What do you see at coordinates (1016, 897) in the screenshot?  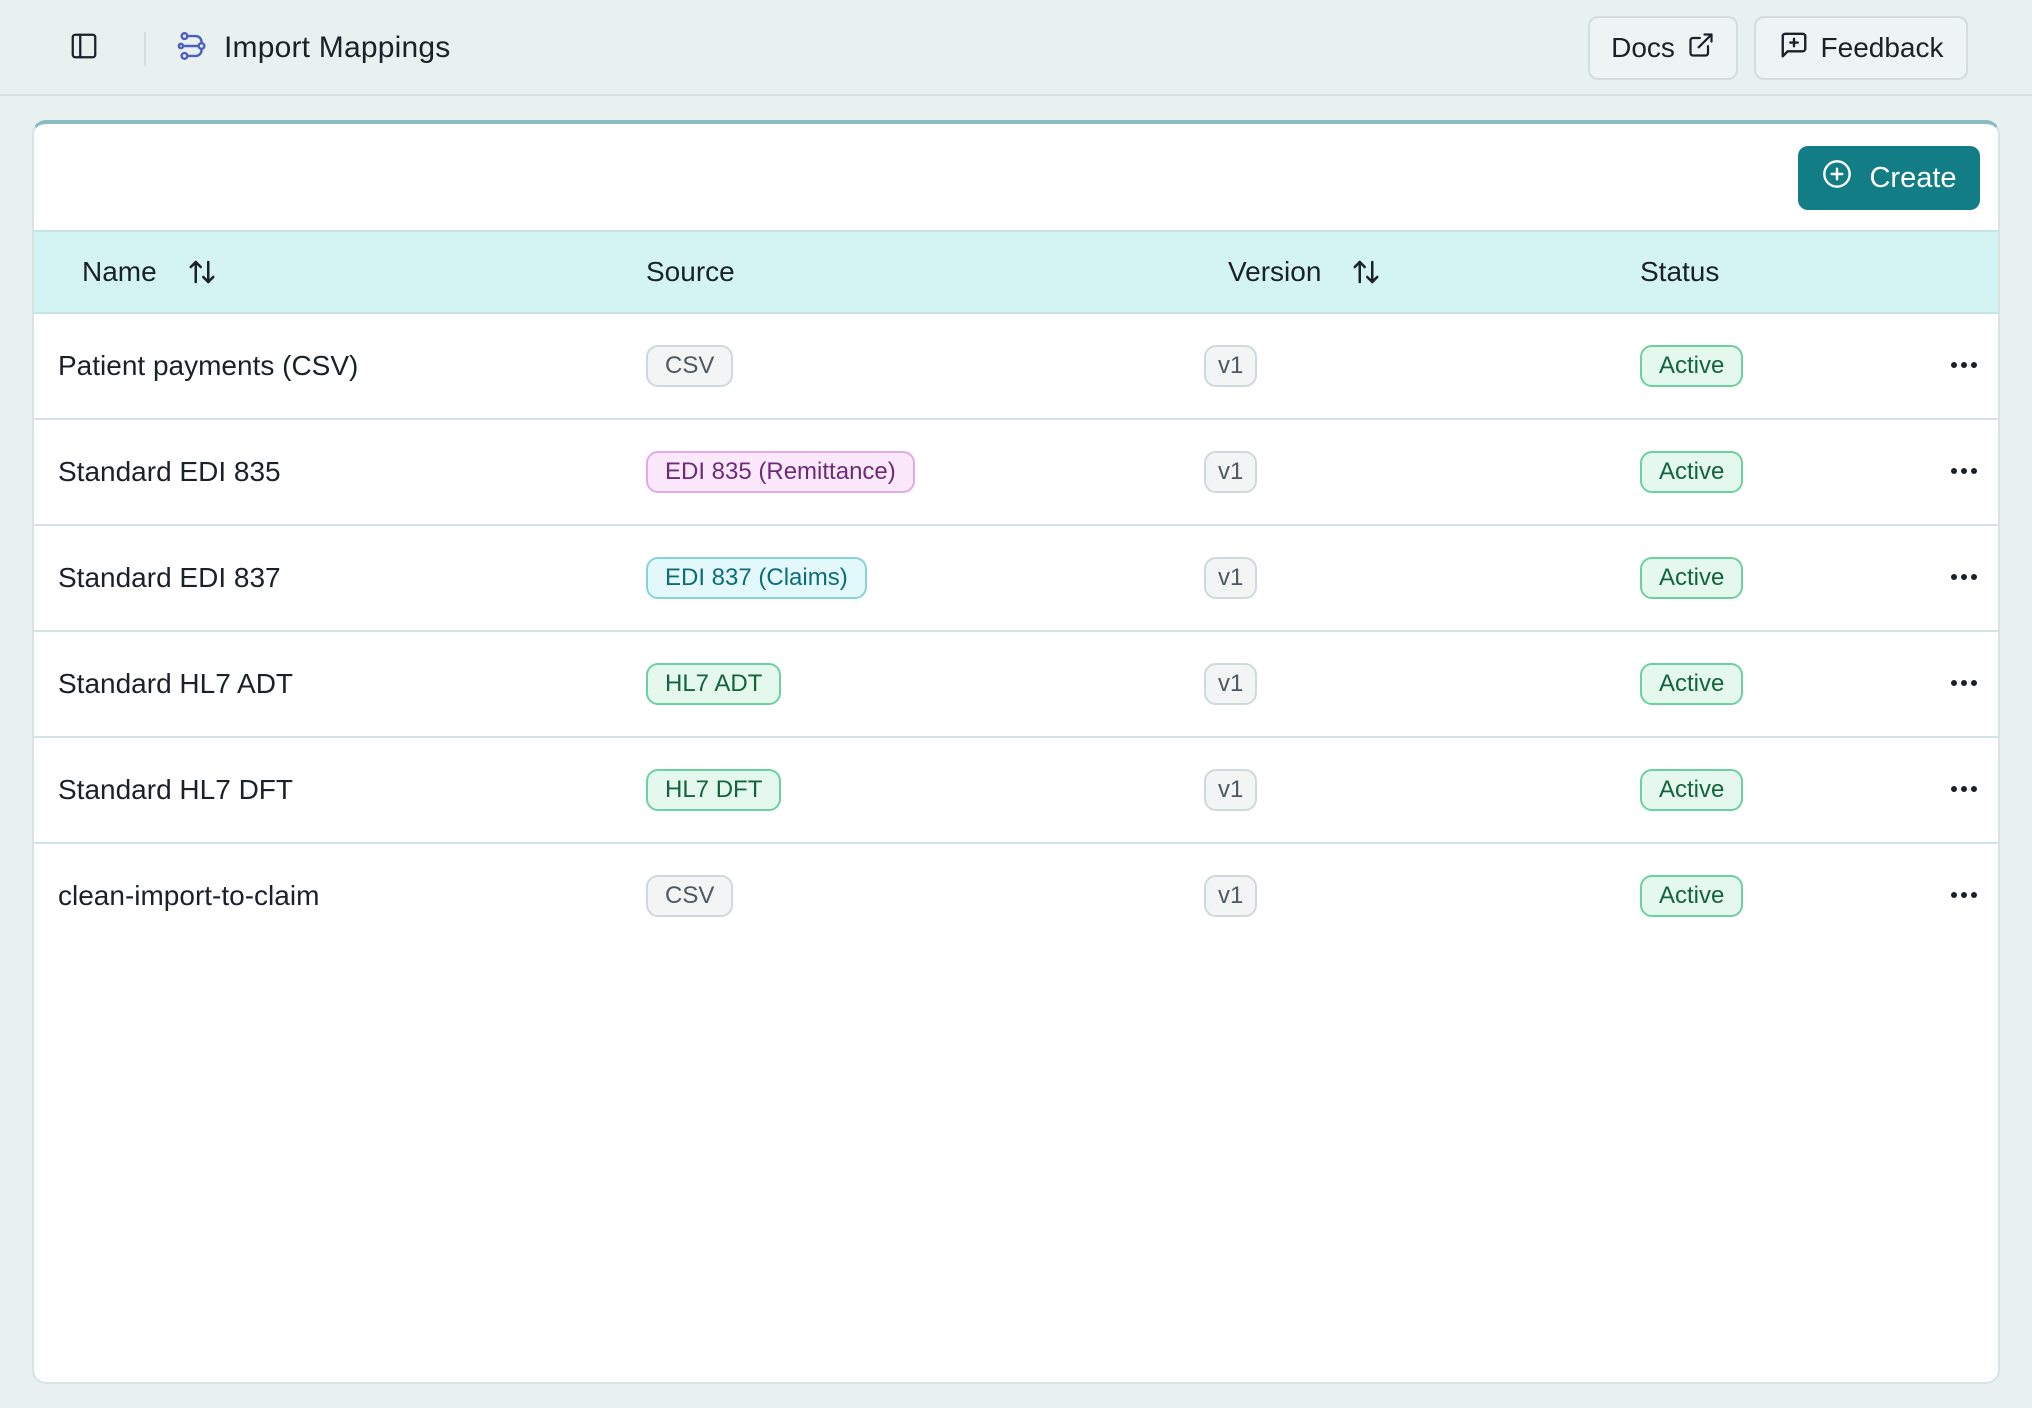 I see `table-row: clean-import-to-claim CSV v1 Active` at bounding box center [1016, 897].